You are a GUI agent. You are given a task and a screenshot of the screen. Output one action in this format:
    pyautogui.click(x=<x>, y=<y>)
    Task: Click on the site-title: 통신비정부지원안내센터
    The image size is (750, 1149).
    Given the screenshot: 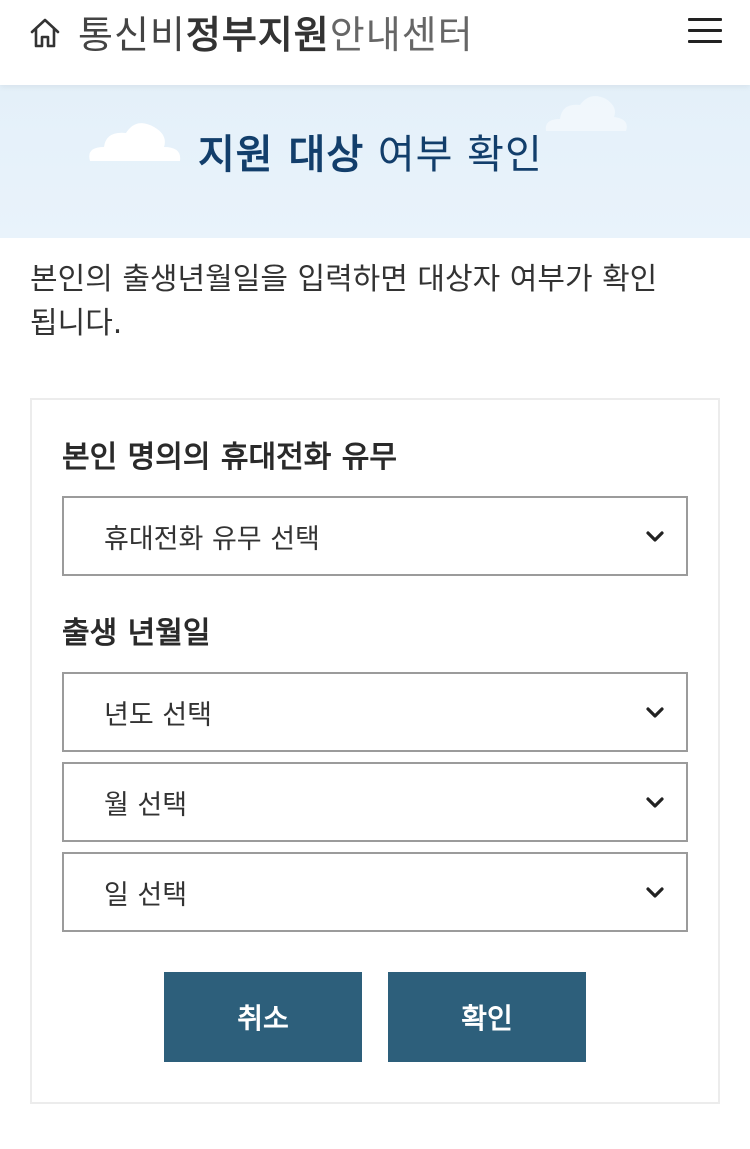 What is the action you would take?
    pyautogui.click(x=276, y=35)
    